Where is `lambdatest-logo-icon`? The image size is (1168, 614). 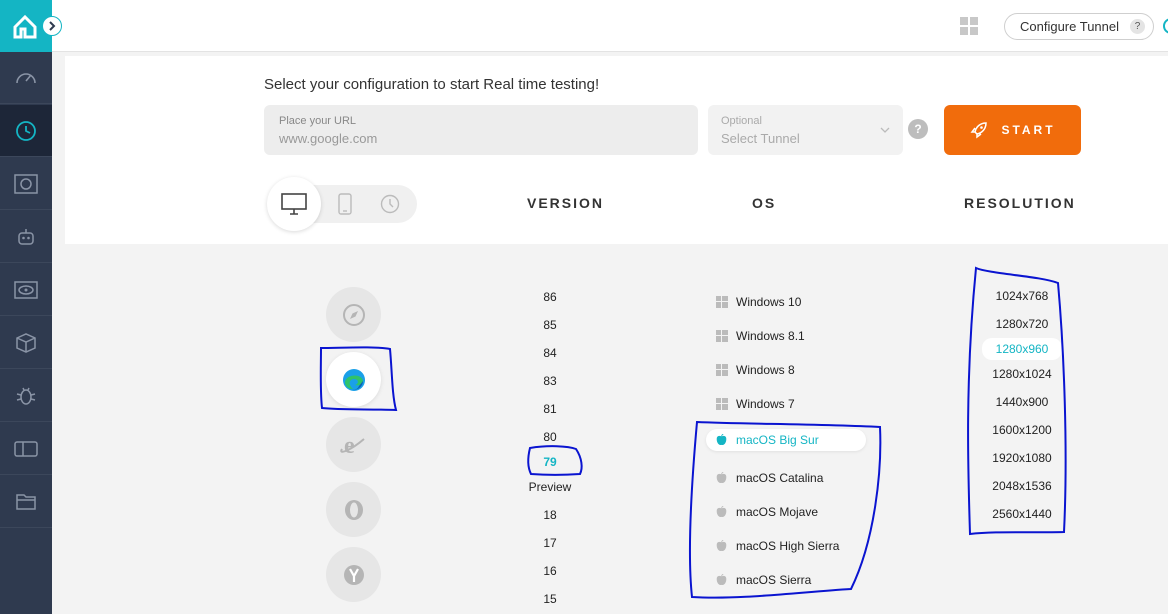 lambdatest-logo-icon is located at coordinates (25, 26).